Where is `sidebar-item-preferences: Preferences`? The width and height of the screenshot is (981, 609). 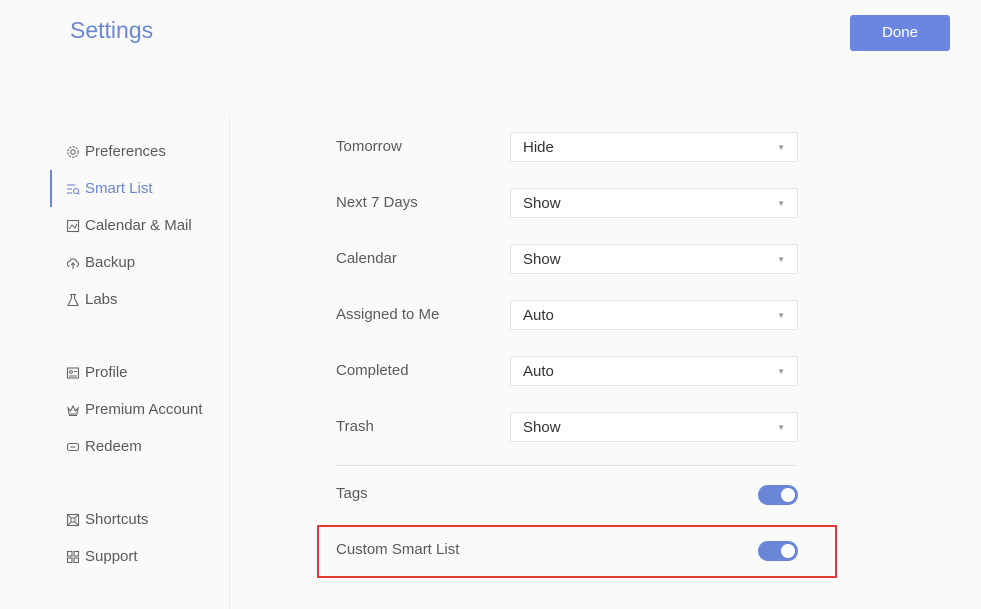 sidebar-item-preferences: Preferences is located at coordinates (139, 151).